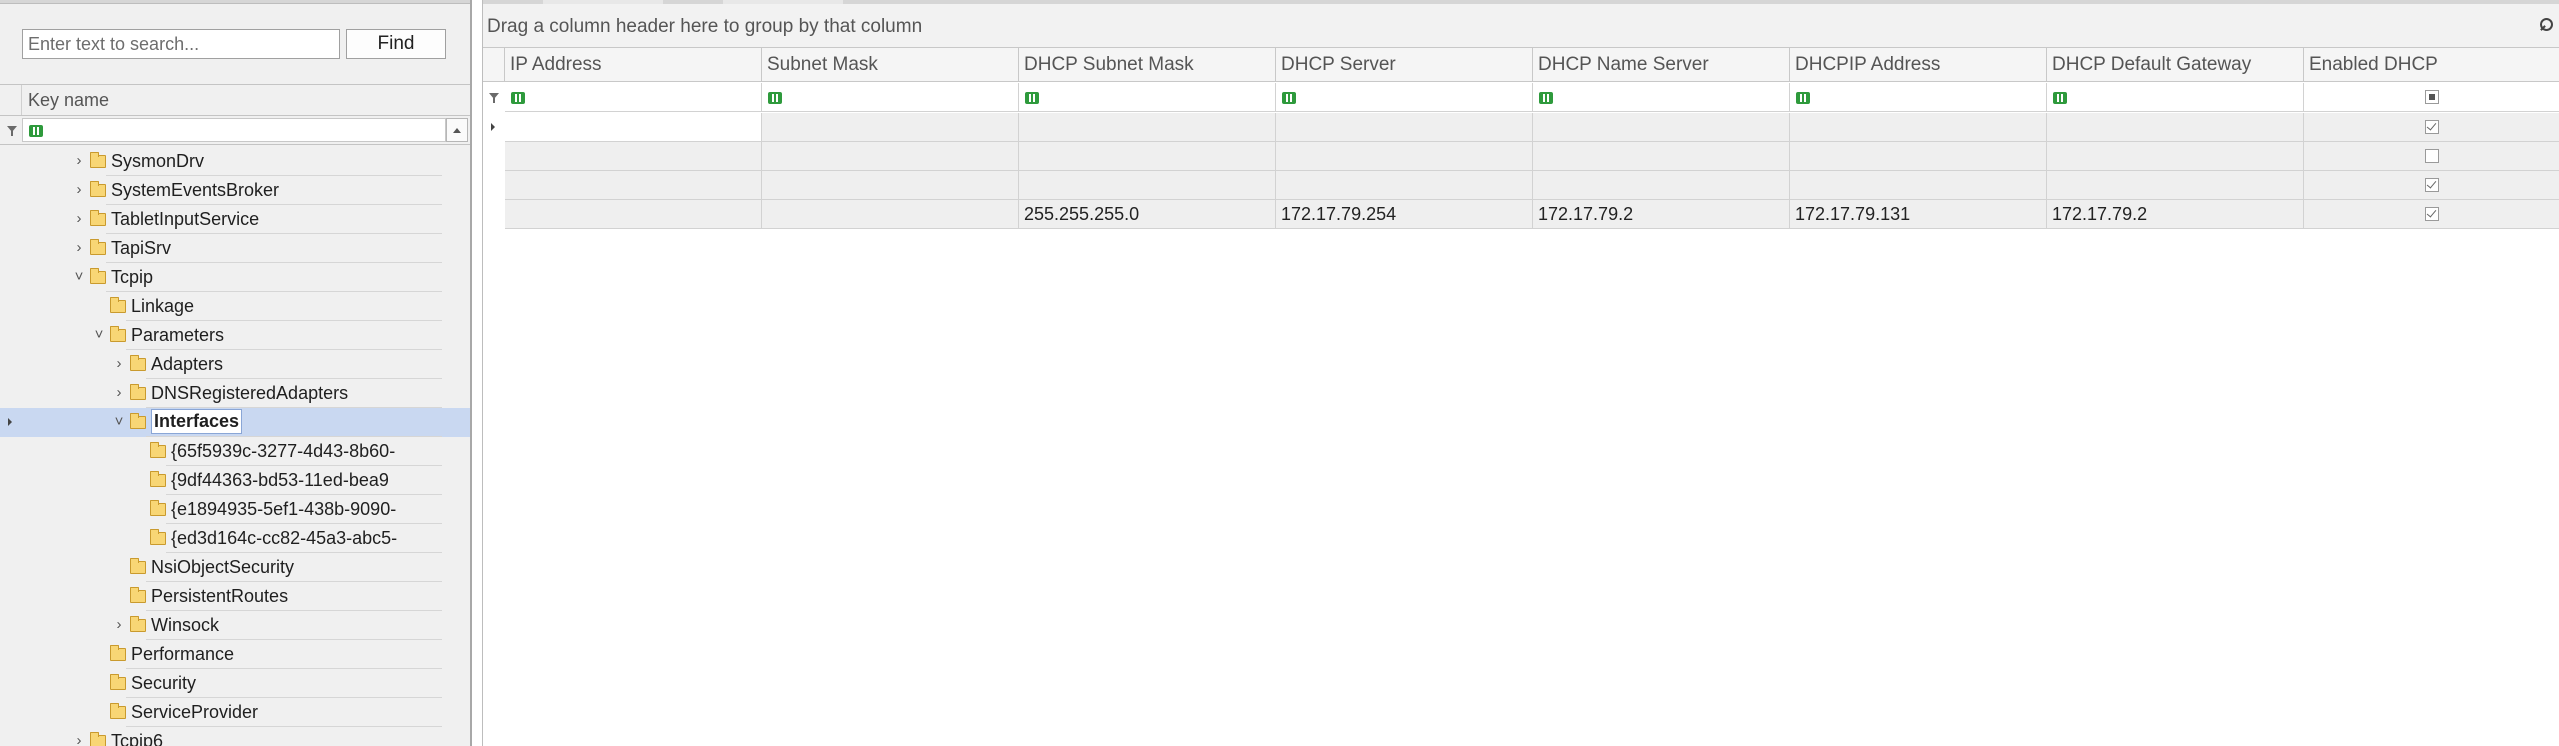 The width and height of the screenshot is (2559, 746). Describe the element at coordinates (2431, 65) in the screenshot. I see `column-header-enabled-dhcp: Enabled DHCP` at that location.